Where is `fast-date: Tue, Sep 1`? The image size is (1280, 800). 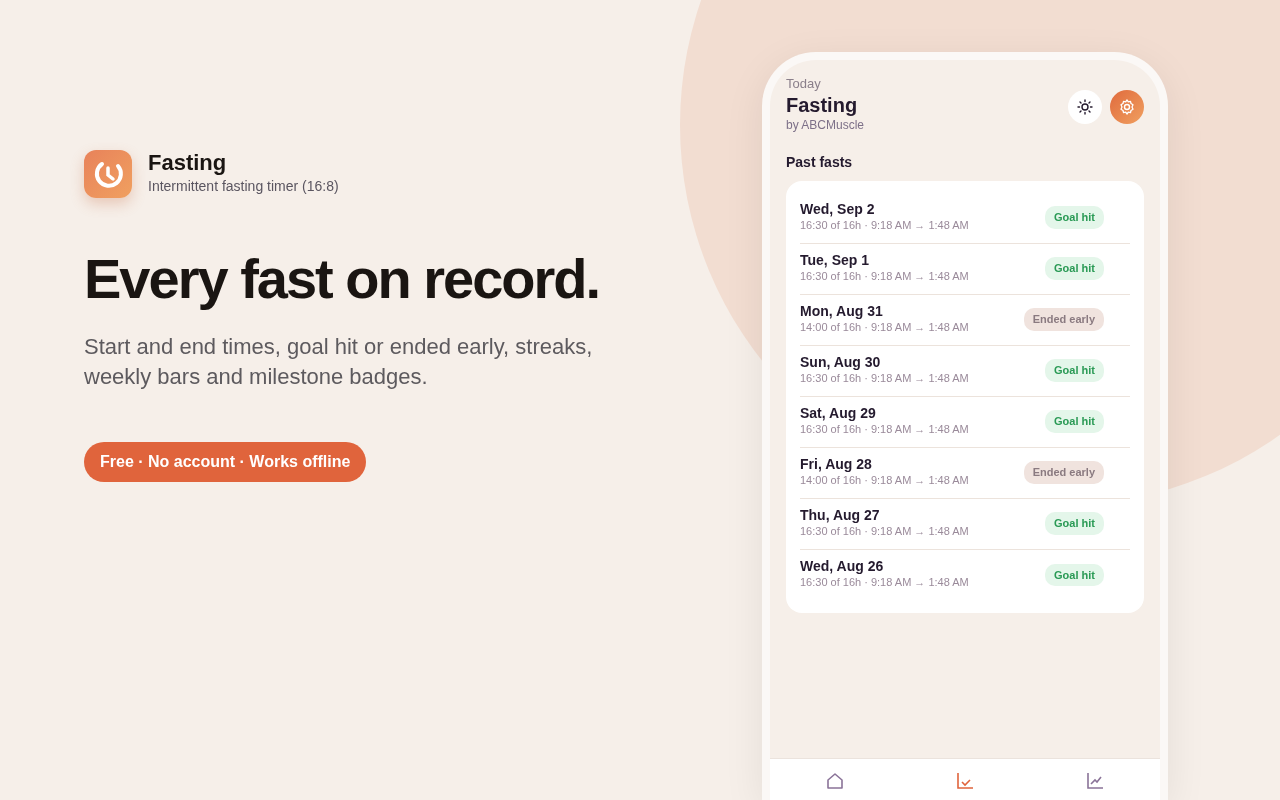 fast-date: Tue, Sep 1 is located at coordinates (835, 260).